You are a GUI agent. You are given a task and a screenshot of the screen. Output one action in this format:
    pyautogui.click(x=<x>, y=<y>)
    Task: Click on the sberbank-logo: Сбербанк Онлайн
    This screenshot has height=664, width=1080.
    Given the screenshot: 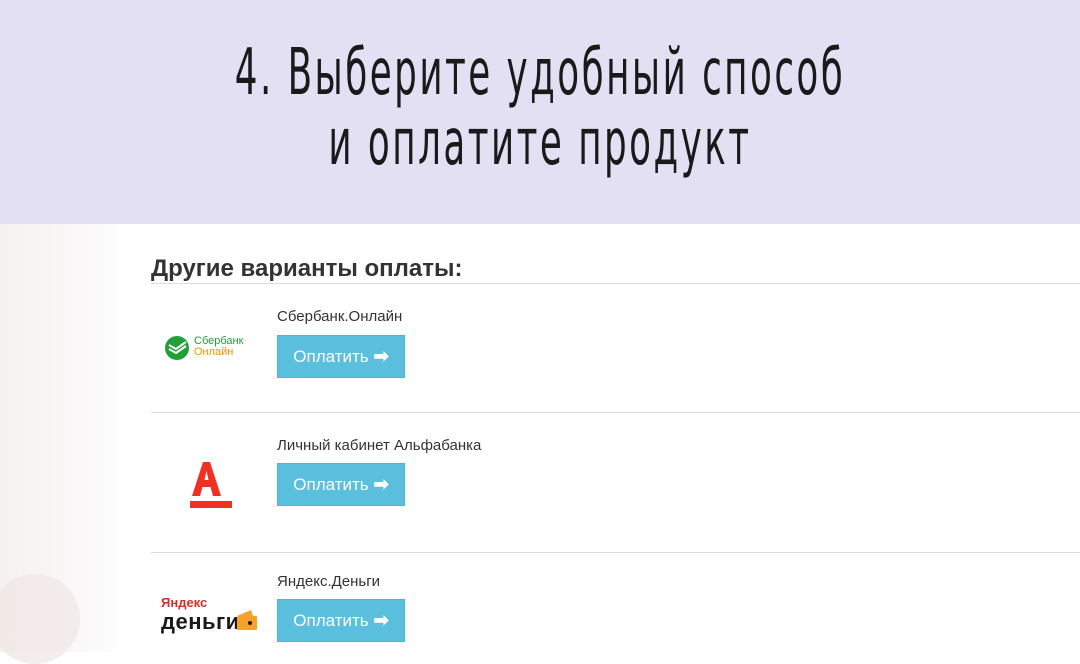 What is the action you would take?
    pyautogui.click(x=206, y=348)
    